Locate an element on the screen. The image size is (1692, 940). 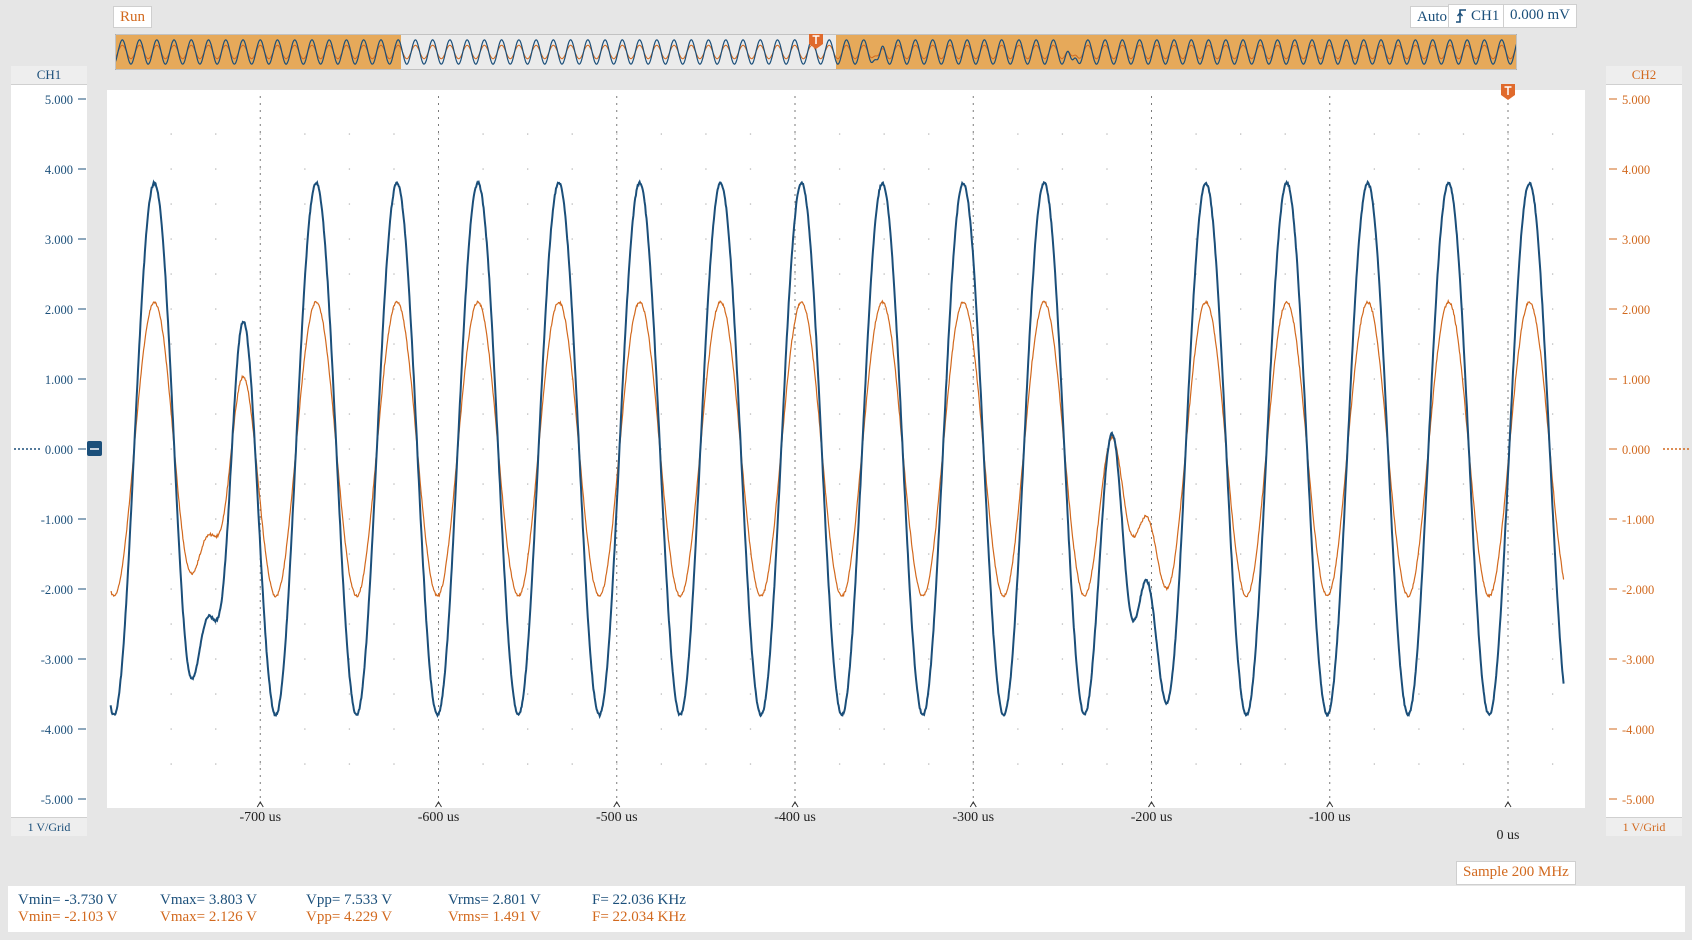
x-tick-label: -400 us is located at coordinates (795, 817).